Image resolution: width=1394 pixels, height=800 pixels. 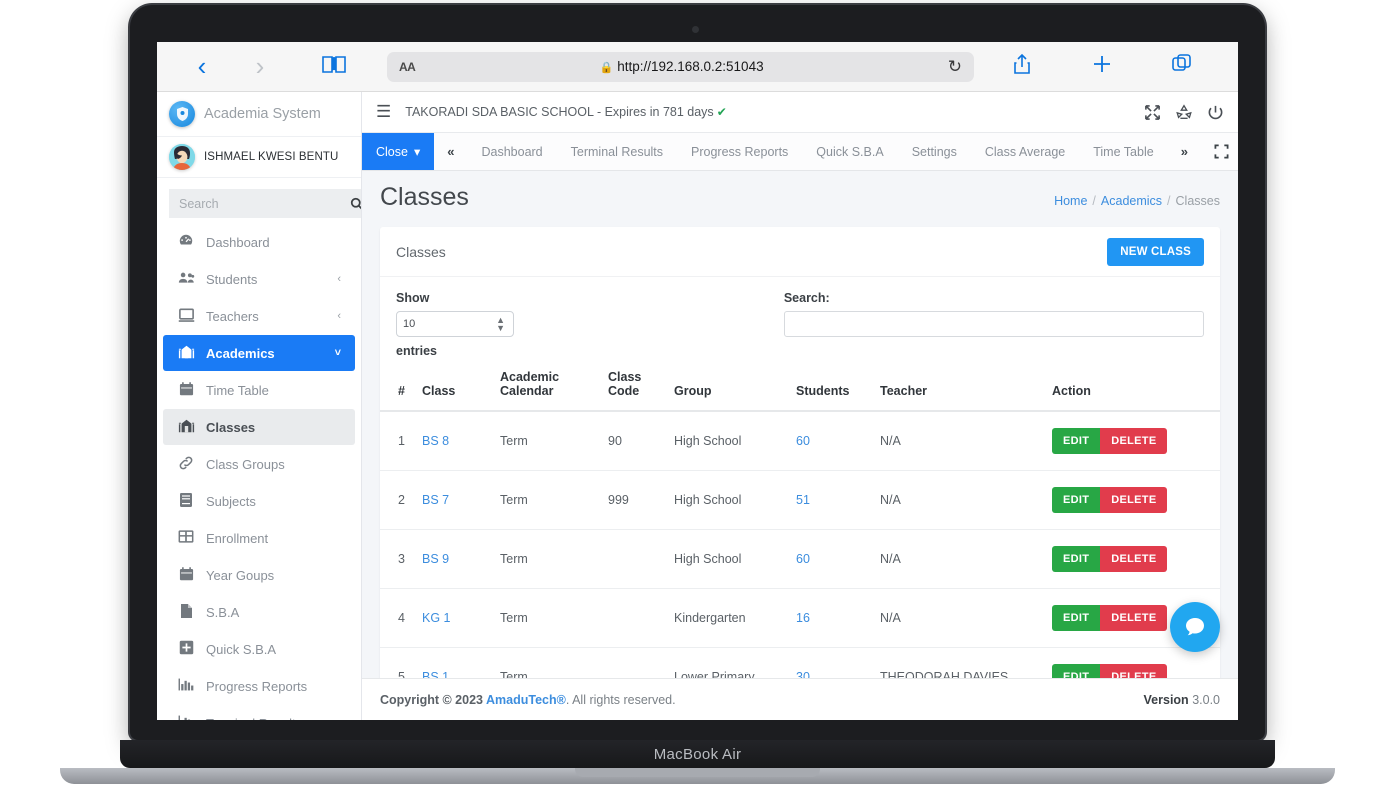 What do you see at coordinates (450, 151) in the screenshot?
I see `collapse-menu-icon: «` at bounding box center [450, 151].